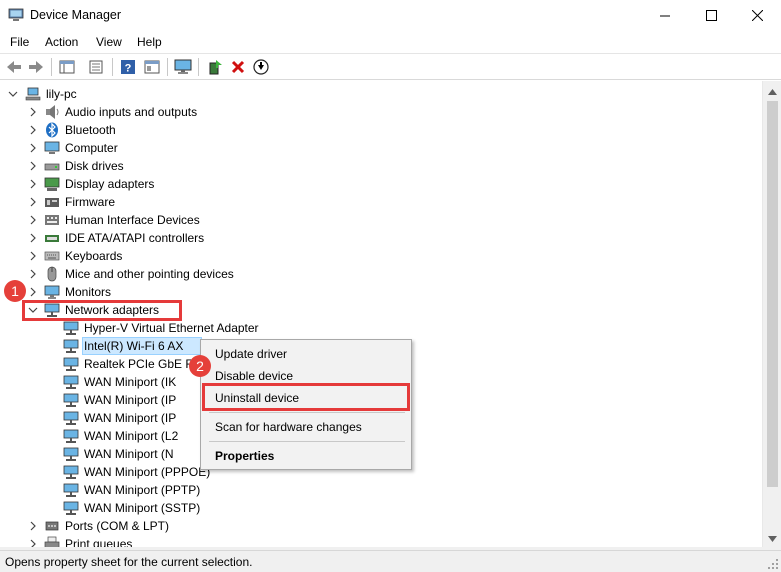 The height and width of the screenshot is (572, 781). I want to click on speaker-icon, so click(52, 112).